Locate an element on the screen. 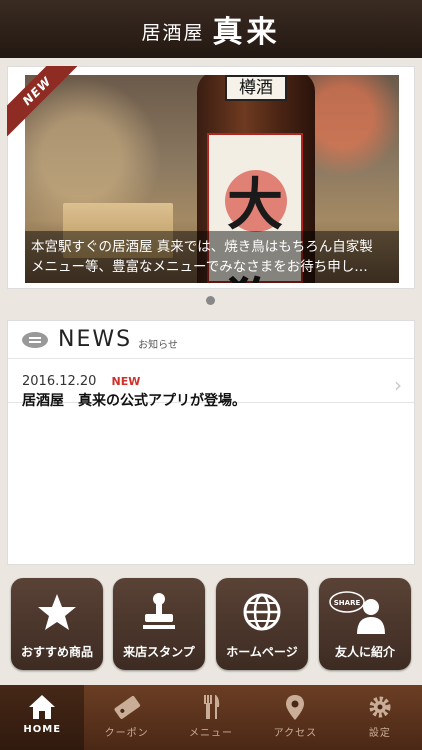 The height and width of the screenshot is (750, 422). speech-bubble-icon is located at coordinates (35, 339).